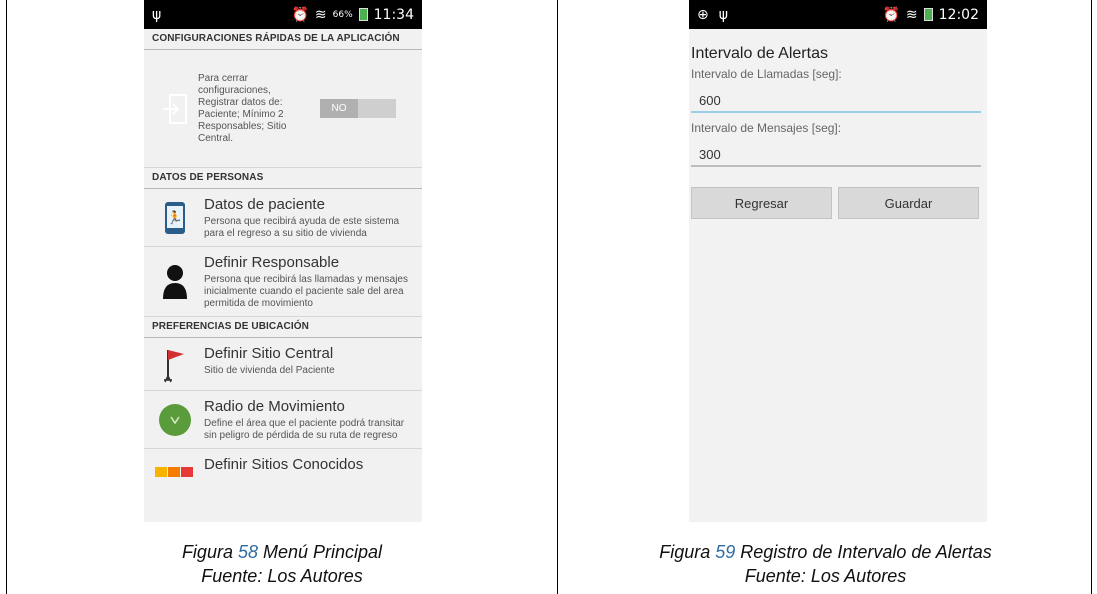 The height and width of the screenshot is (594, 1097). I want to click on item-title: Definir Responsable, so click(272, 262).